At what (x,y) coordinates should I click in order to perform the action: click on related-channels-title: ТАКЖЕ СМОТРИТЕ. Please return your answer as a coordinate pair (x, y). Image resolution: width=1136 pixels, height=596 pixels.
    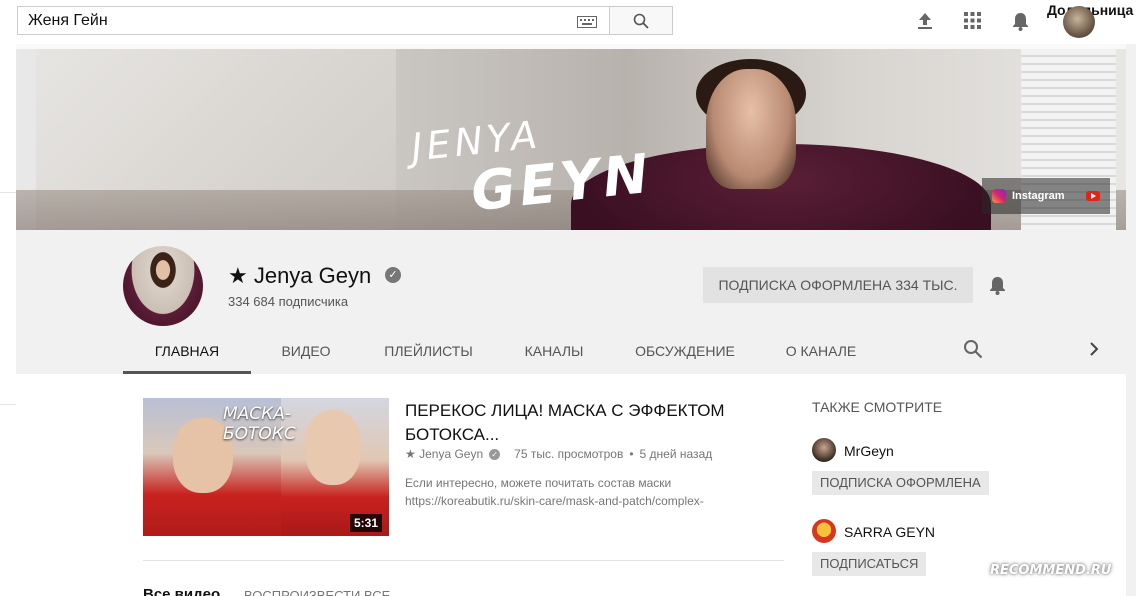
    Looking at the image, I should click on (877, 407).